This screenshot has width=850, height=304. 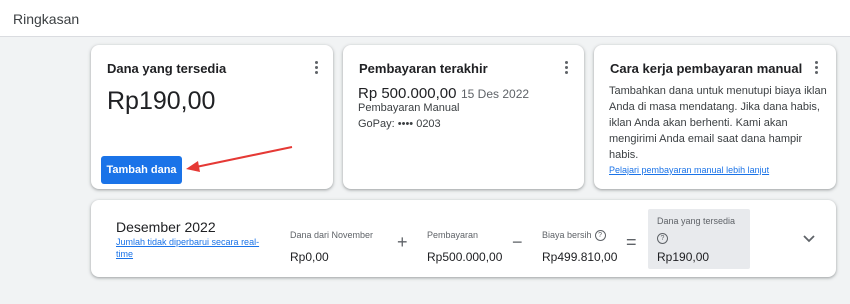 I want to click on page-title: Ringkasan, so click(x=46, y=19).